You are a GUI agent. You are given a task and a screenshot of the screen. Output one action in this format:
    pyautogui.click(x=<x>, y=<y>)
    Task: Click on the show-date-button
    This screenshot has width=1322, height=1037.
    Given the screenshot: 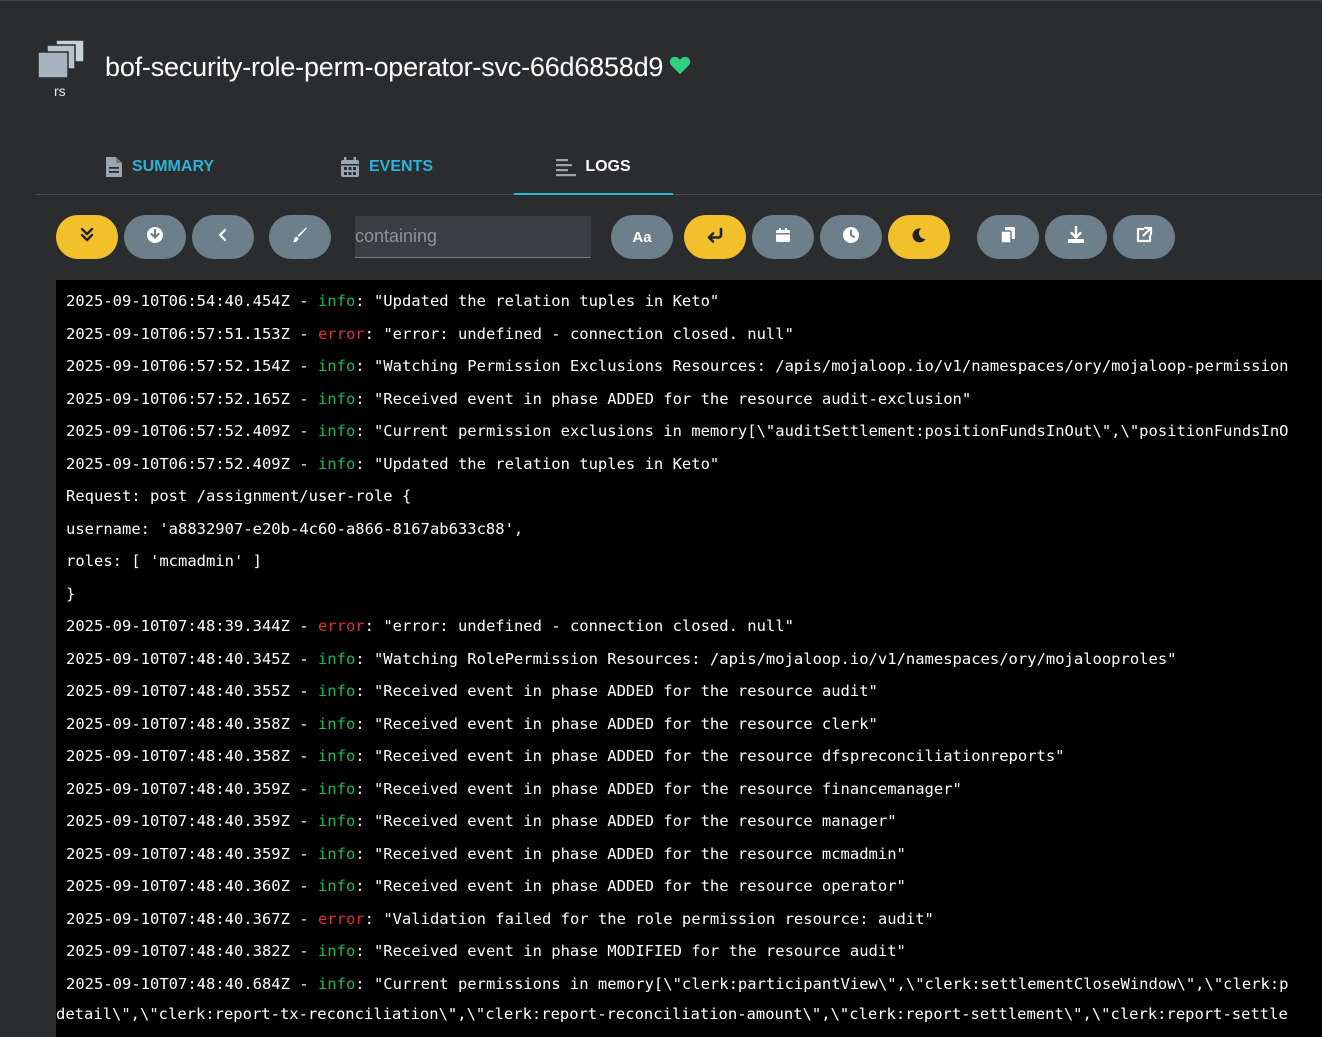 What is the action you would take?
    pyautogui.click(x=783, y=237)
    